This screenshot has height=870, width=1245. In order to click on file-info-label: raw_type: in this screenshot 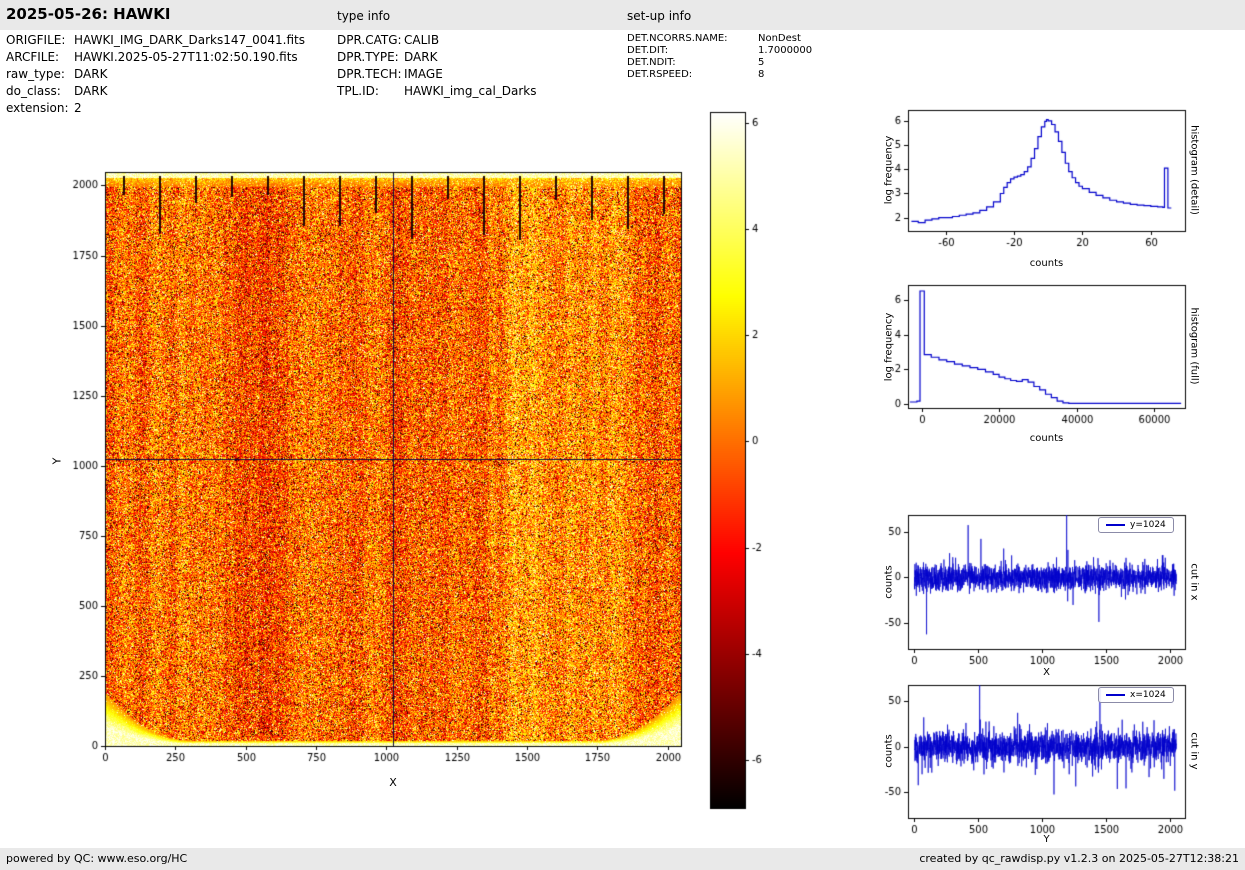, I will do `click(35, 74)`.